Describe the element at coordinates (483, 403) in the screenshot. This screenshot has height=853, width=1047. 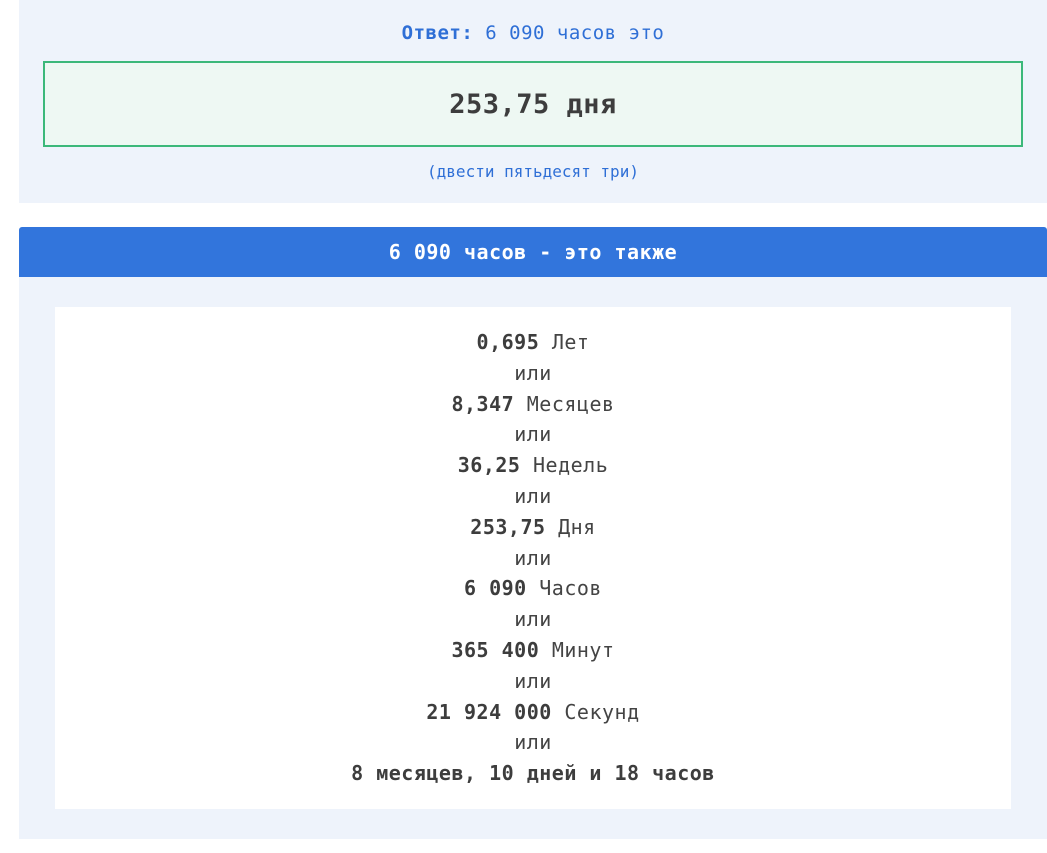
I see `item-value: 8,347` at that location.